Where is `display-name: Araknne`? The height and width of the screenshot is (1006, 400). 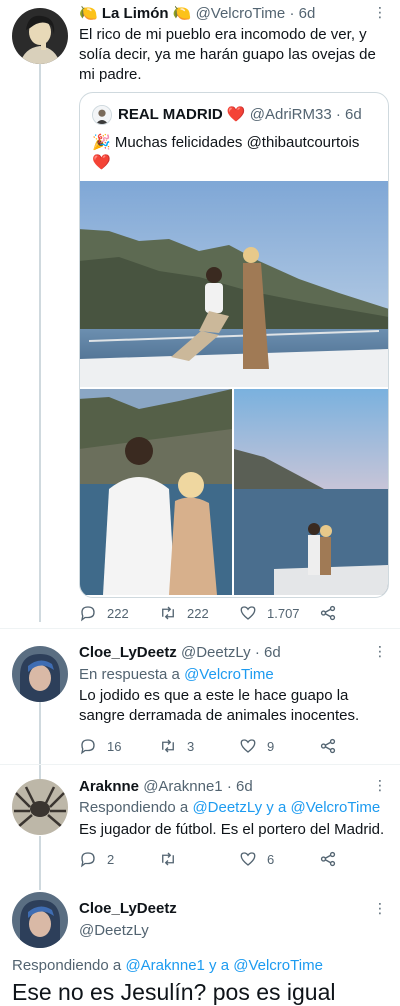 display-name: Araknne is located at coordinates (109, 786).